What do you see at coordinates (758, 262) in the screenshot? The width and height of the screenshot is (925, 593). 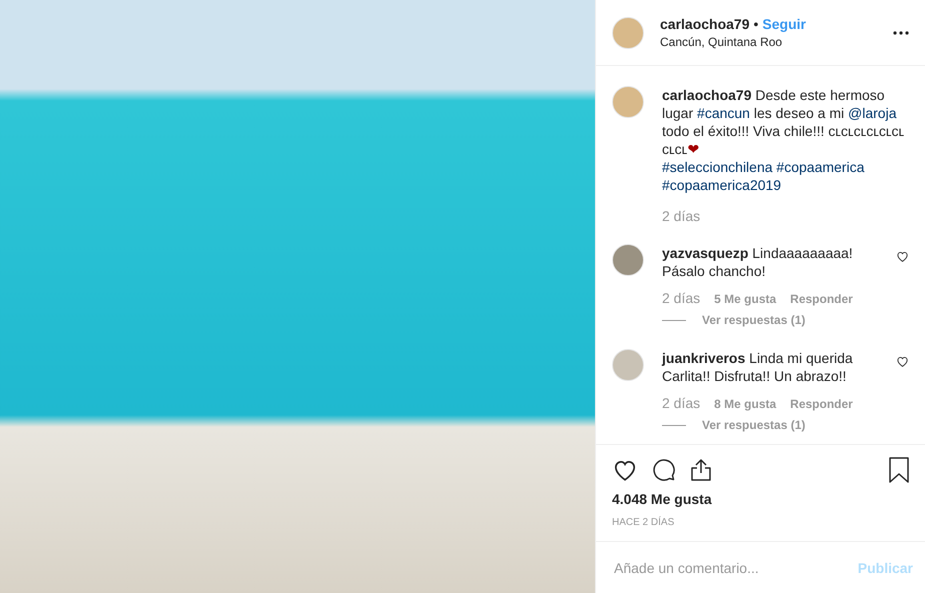 I see `comment-text: yazvasquezp Lindaaaaaaaaa! Pásalo chancho!` at bounding box center [758, 262].